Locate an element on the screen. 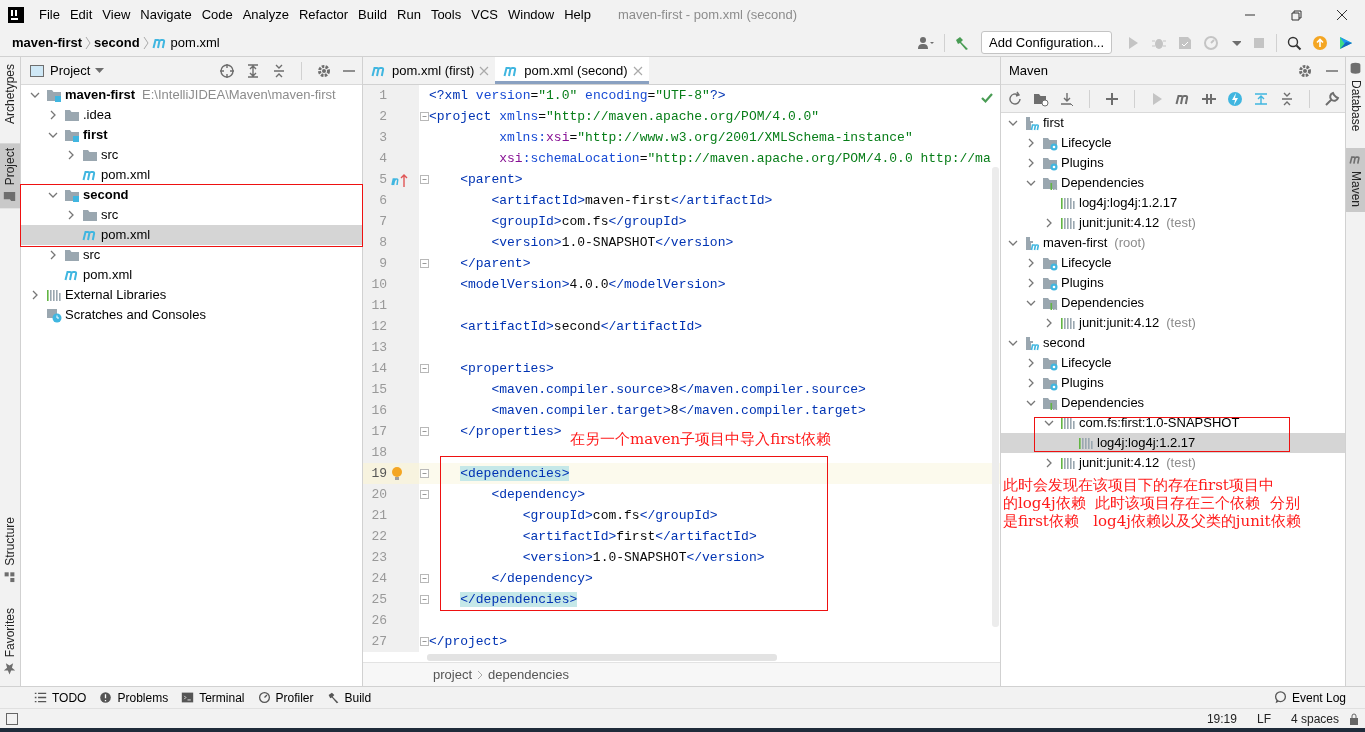 This screenshot has height=732, width=1365. user-icon is located at coordinates (926, 42).